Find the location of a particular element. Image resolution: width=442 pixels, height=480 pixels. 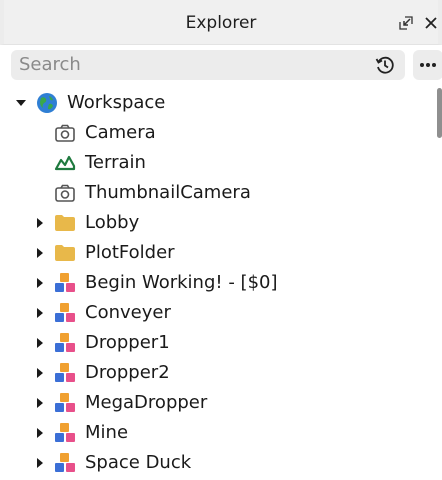

tree-item-terrain: Terrain is located at coordinates (215, 163).